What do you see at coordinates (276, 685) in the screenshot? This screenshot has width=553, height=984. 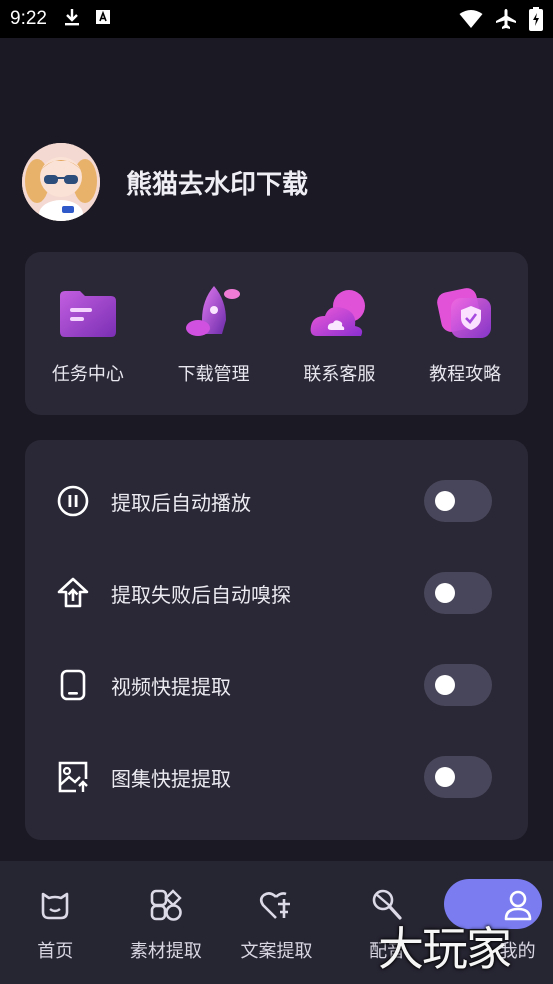 I see `setting-video-quick: 视频快提提取` at bounding box center [276, 685].